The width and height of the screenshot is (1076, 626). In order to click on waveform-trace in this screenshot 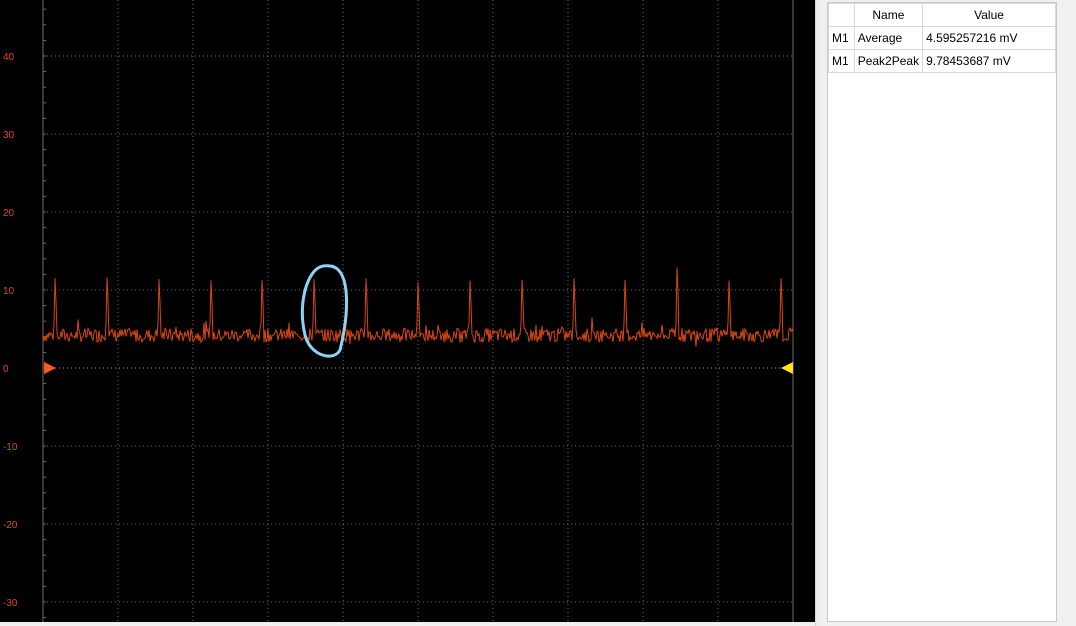, I will do `click(418, 307)`.